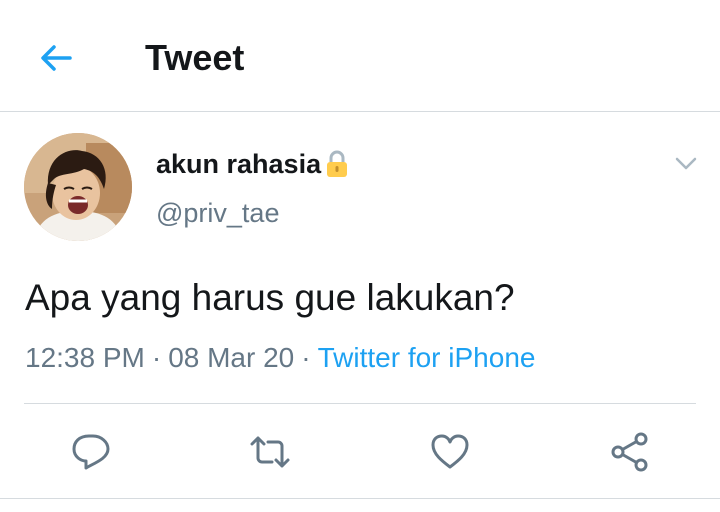  Describe the element at coordinates (195, 57) in the screenshot. I see `page-title: Tweet` at that location.